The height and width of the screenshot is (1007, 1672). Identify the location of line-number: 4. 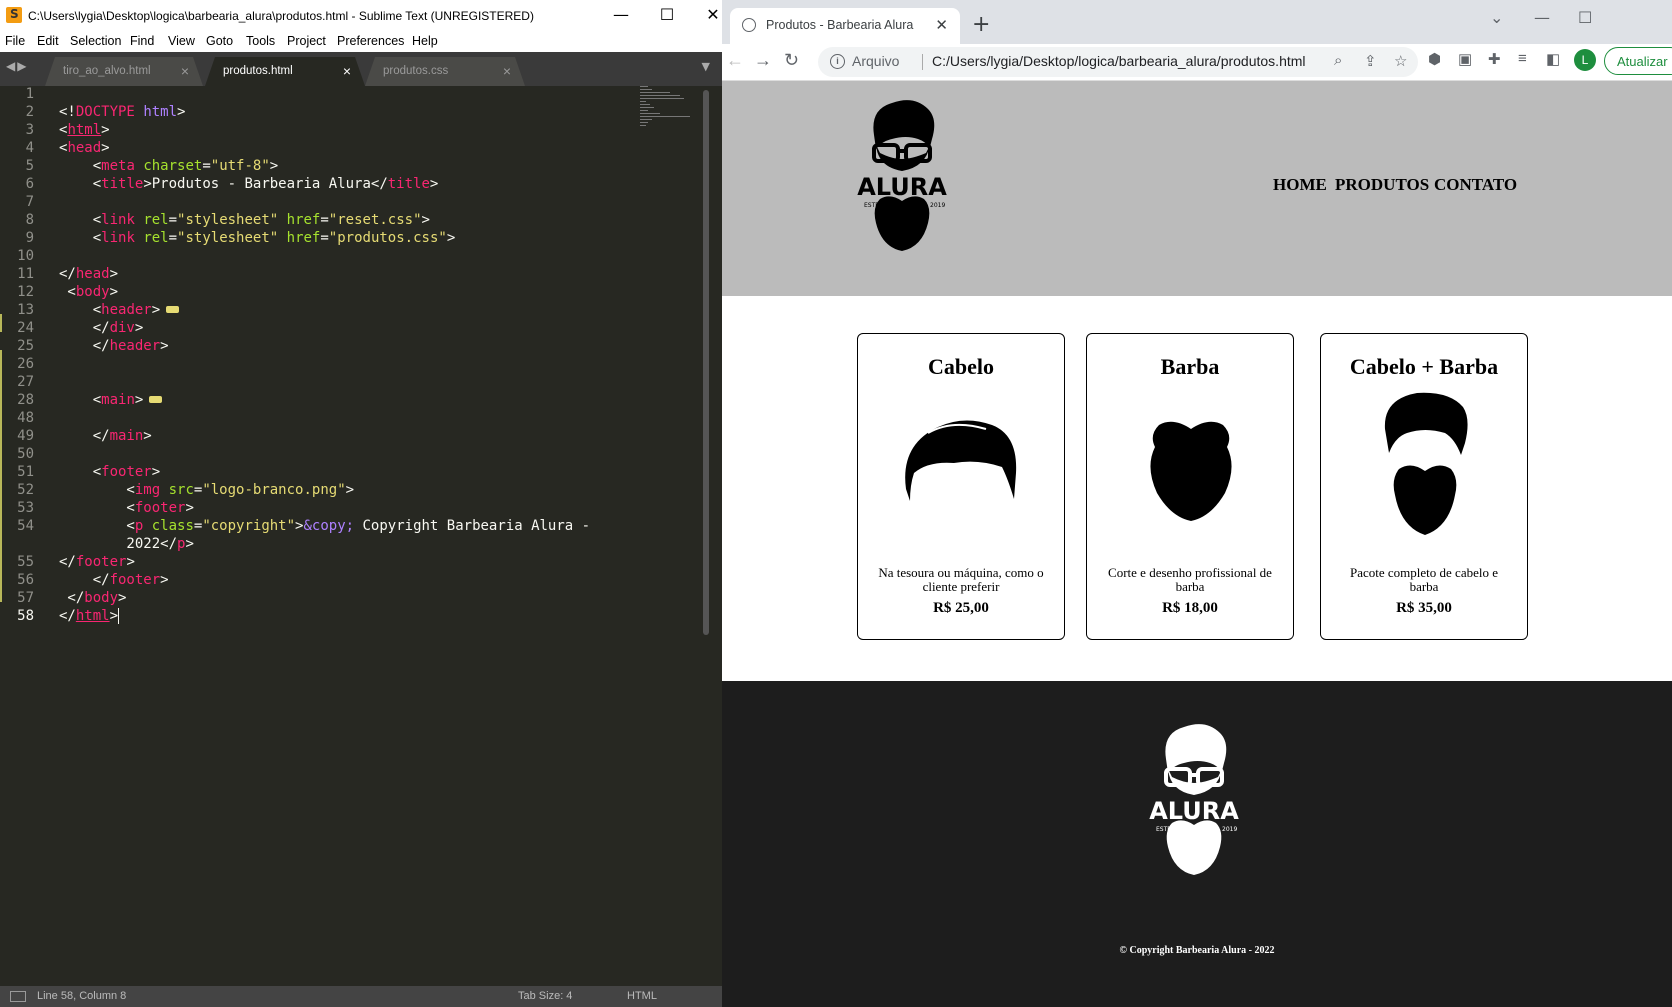
(29, 148).